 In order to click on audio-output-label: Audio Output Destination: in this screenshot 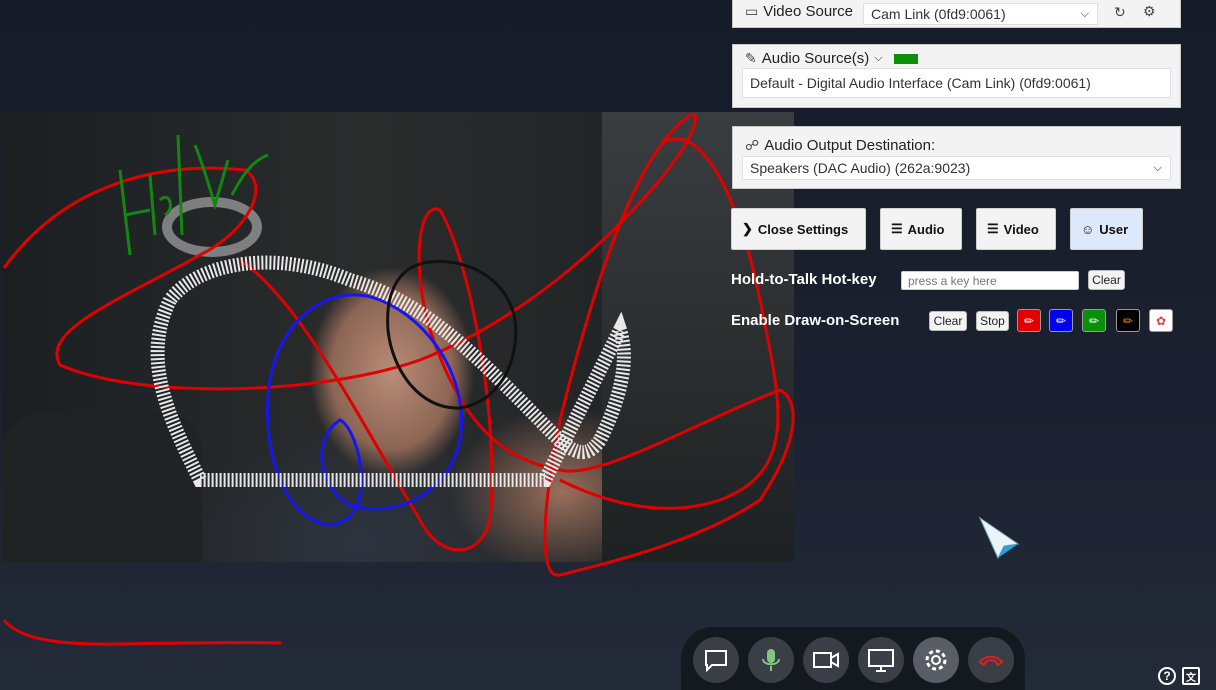, I will do `click(850, 145)`.